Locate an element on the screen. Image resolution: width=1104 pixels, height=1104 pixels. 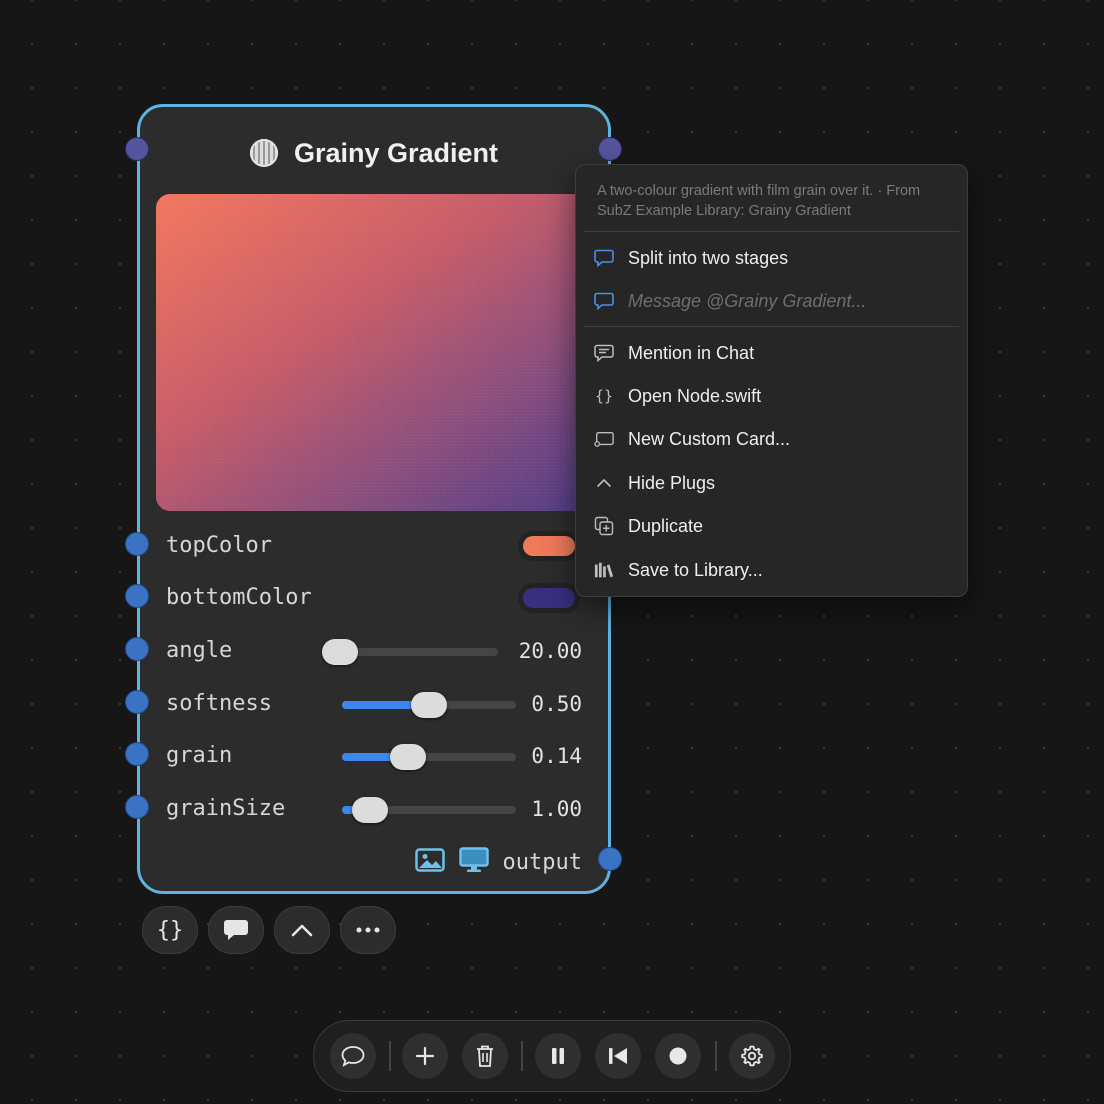
node-header: Grainy Gradient is located at coordinates (374, 153).